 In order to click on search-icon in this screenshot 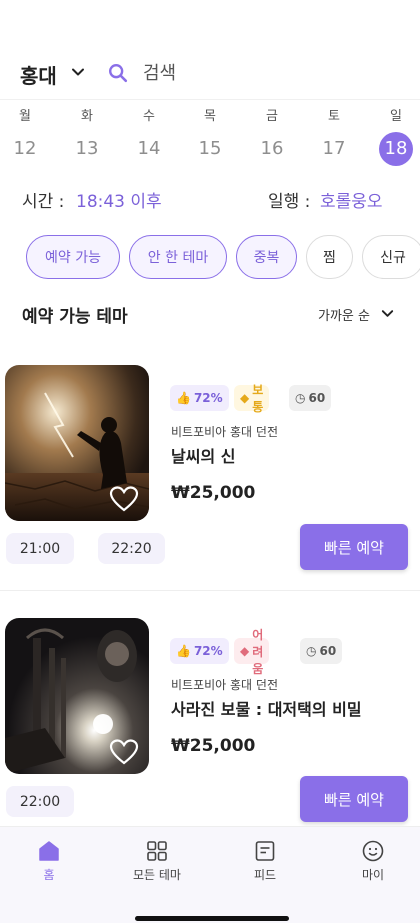, I will do `click(118, 73)`.